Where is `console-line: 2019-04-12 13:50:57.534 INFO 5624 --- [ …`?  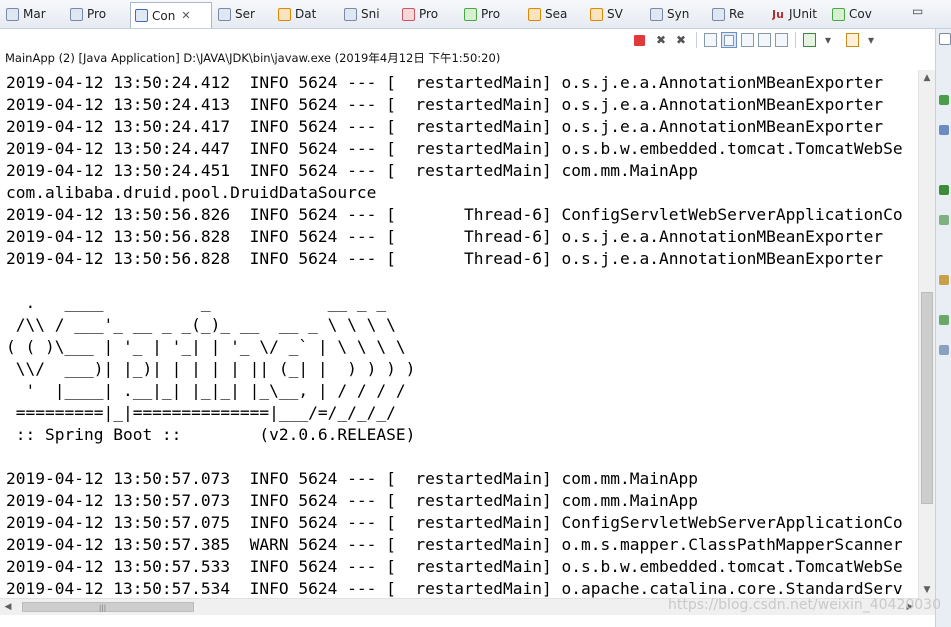
console-line: 2019-04-12 13:50:57.534 INFO 5624 --- [ … is located at coordinates (454, 588).